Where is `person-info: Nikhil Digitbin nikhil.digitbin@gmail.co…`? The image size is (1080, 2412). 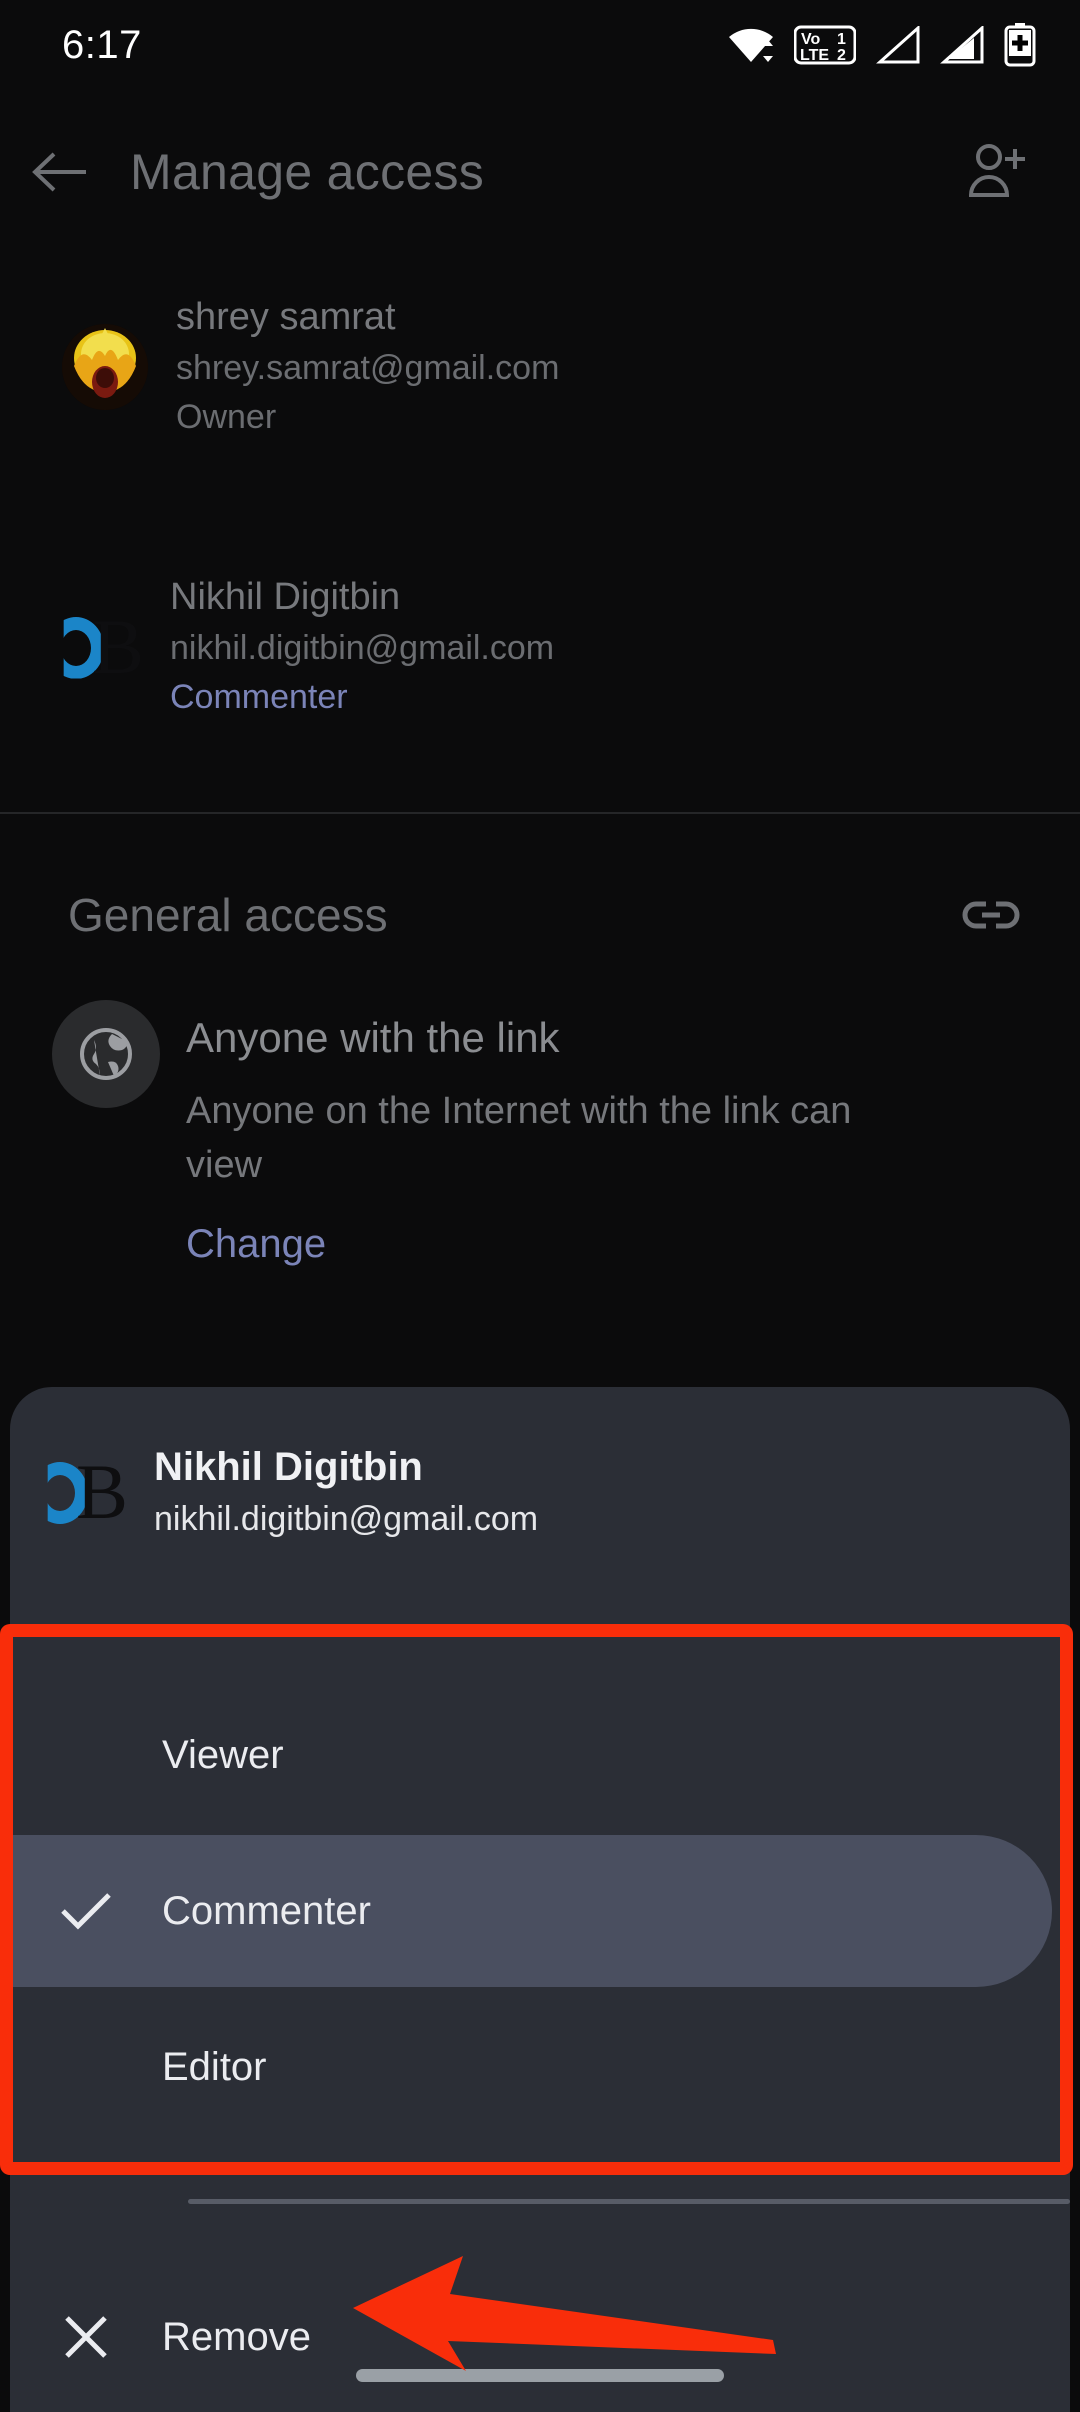
person-info: Nikhil Digitbin nikhil.digitbin@gmail.co… is located at coordinates (362, 646).